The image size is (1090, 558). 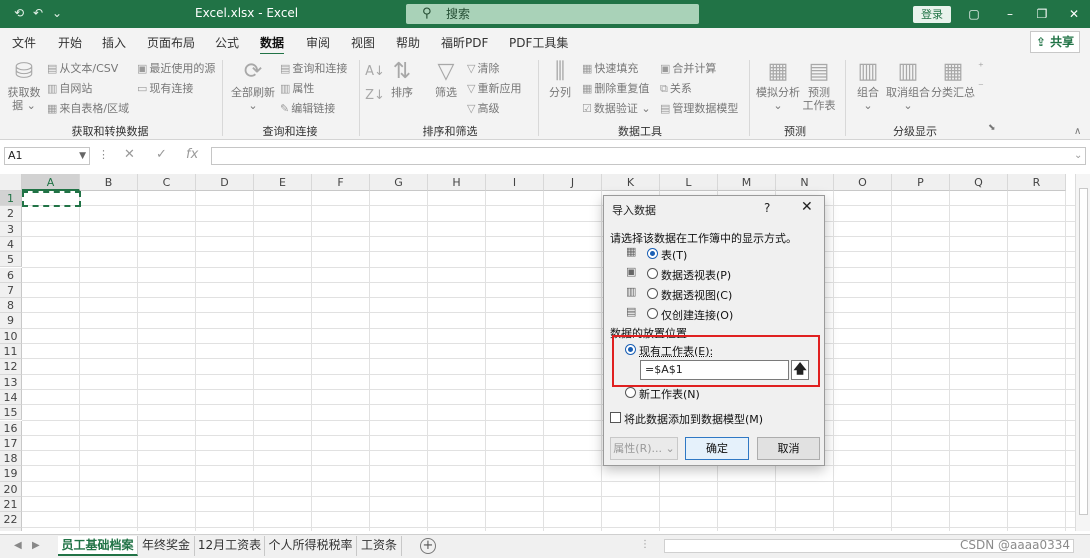 I want to click on search-box: ⚲ 搜索, so click(x=552, y=14).